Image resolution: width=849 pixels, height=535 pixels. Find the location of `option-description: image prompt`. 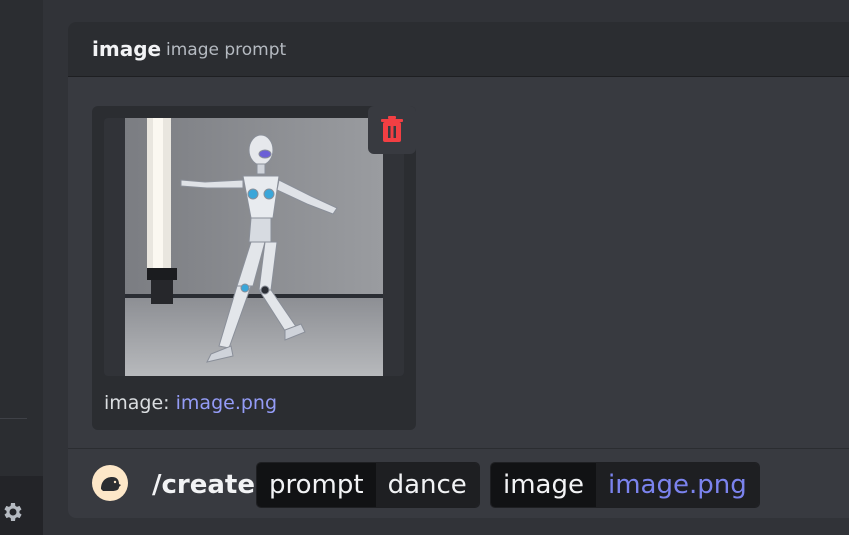

option-description: image prompt is located at coordinates (226, 50).